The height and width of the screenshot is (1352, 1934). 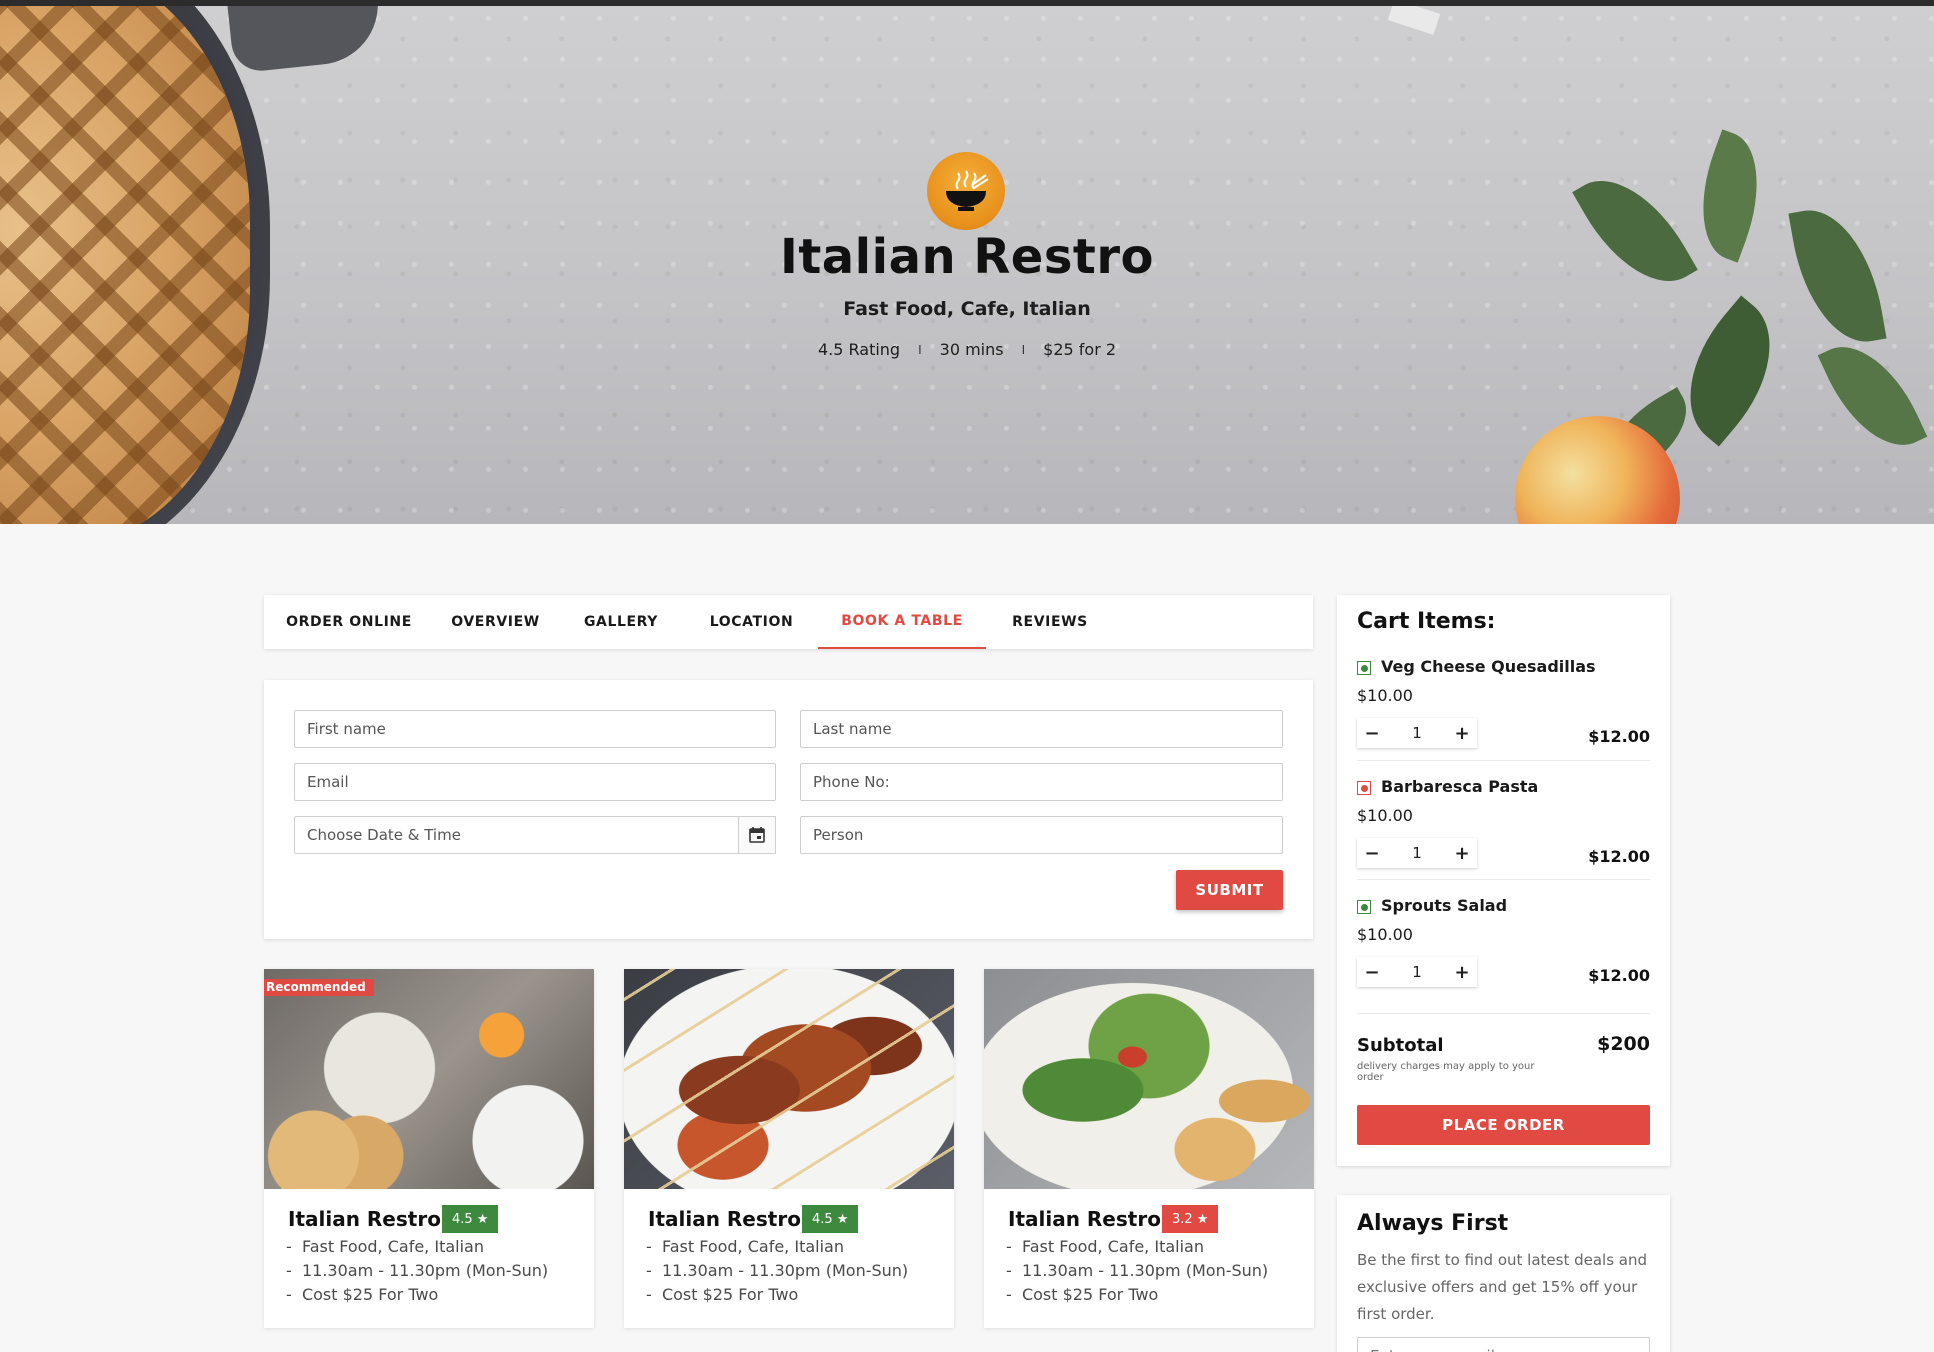 What do you see at coordinates (1400, 1045) in the screenshot?
I see `subtotal-label: Subtotal` at bounding box center [1400, 1045].